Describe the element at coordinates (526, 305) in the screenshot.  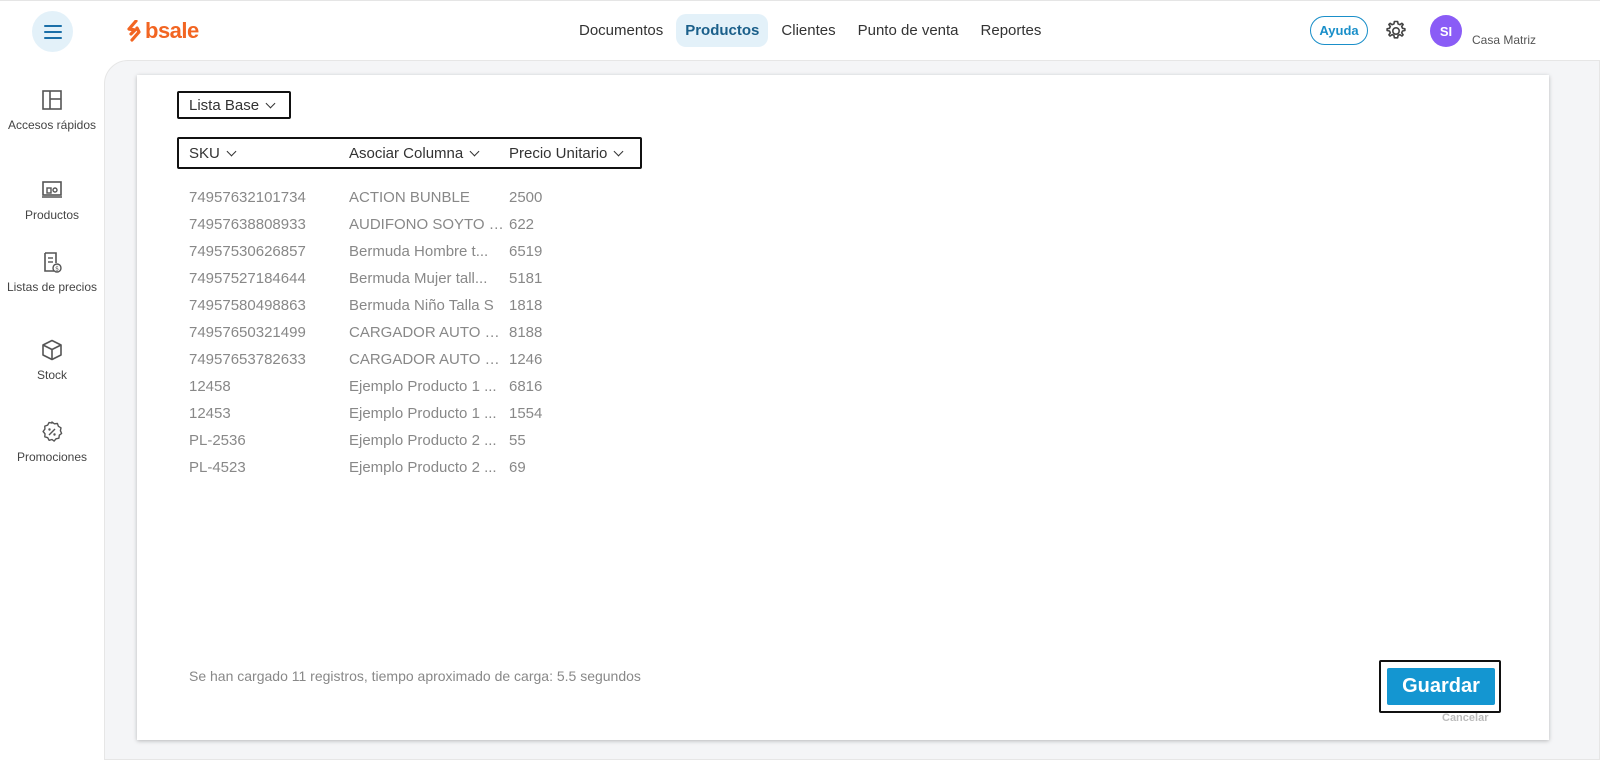
I see `cell-price: 1818` at that location.